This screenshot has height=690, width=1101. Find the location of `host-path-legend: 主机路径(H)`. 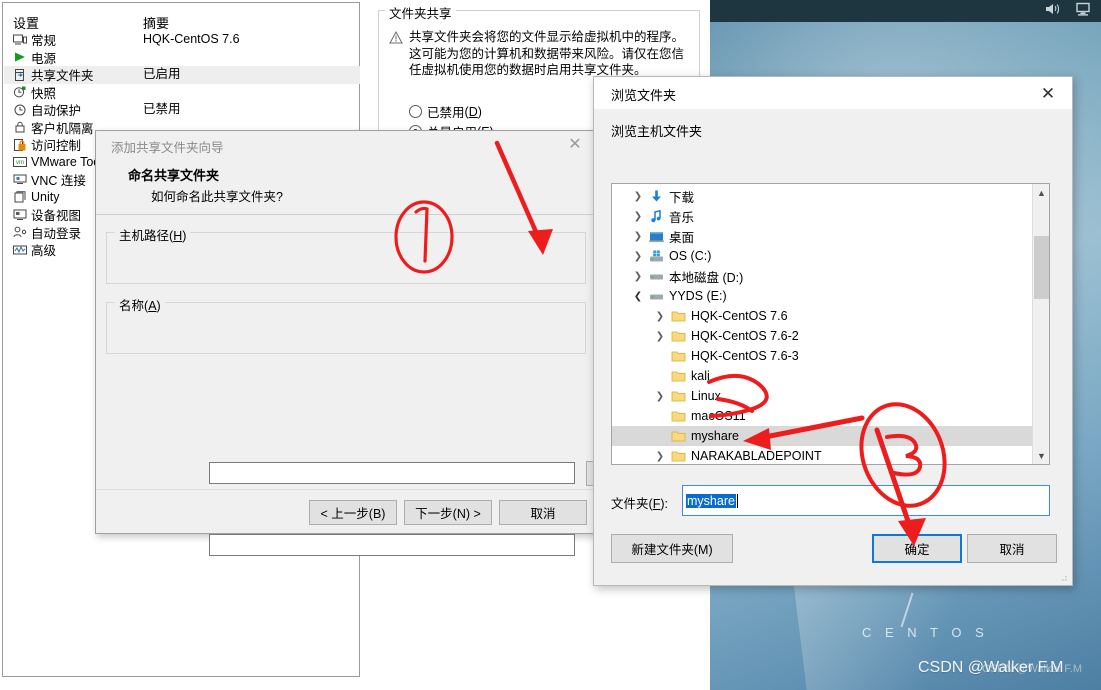

host-path-legend: 主机路径(H) is located at coordinates (153, 234).